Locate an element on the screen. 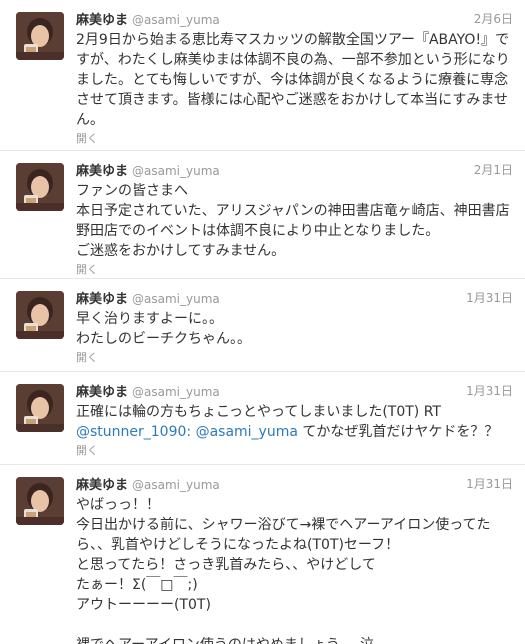  tweet-text-line: ら、、乳首やけどしそうになったよね(T0T)セーフ！ is located at coordinates (238, 545).